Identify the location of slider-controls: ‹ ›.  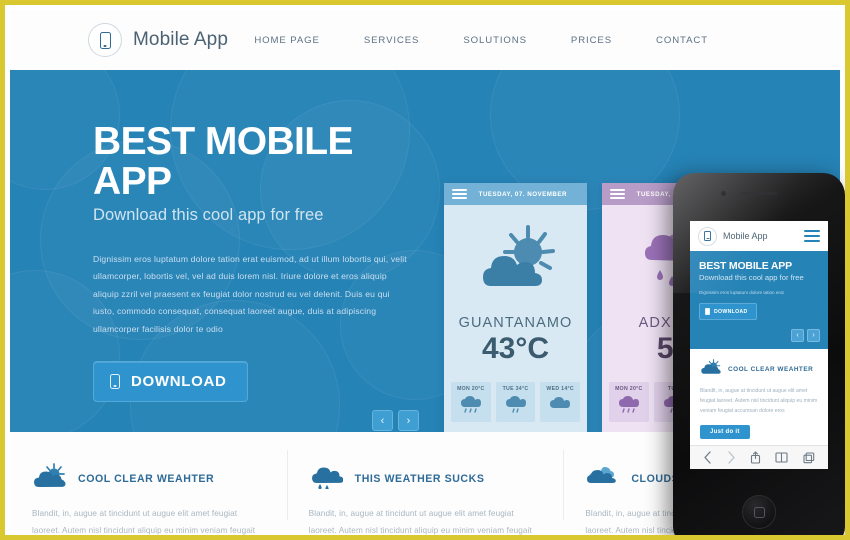
(395, 420).